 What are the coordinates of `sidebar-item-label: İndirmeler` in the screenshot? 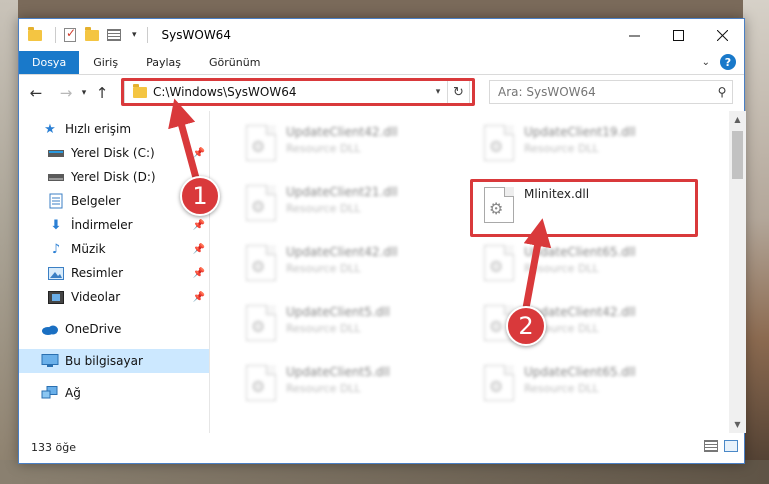 It's located at (102, 225).